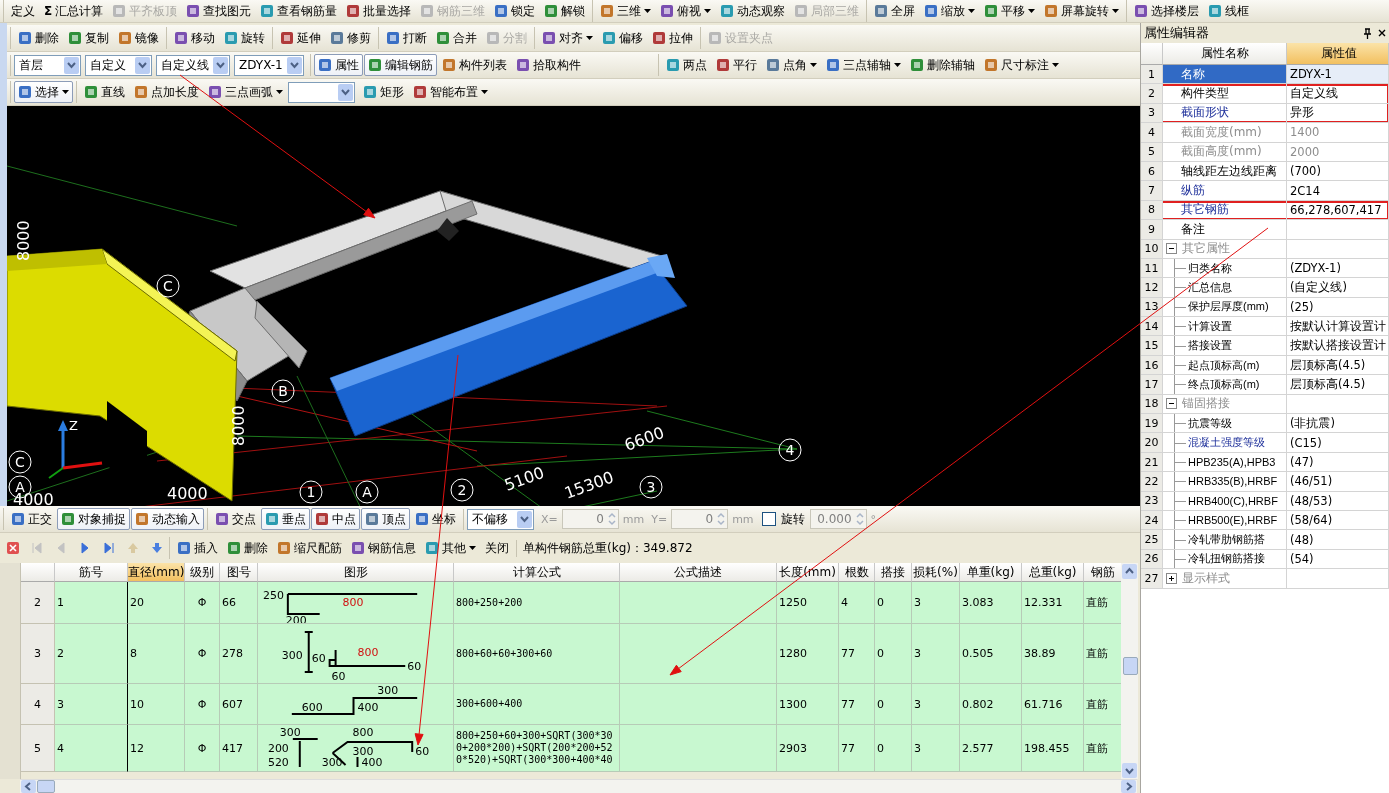 This screenshot has height=793, width=1389. What do you see at coordinates (1338, 210) in the screenshot?
I see `property-value: 66,278,607,417` at bounding box center [1338, 210].